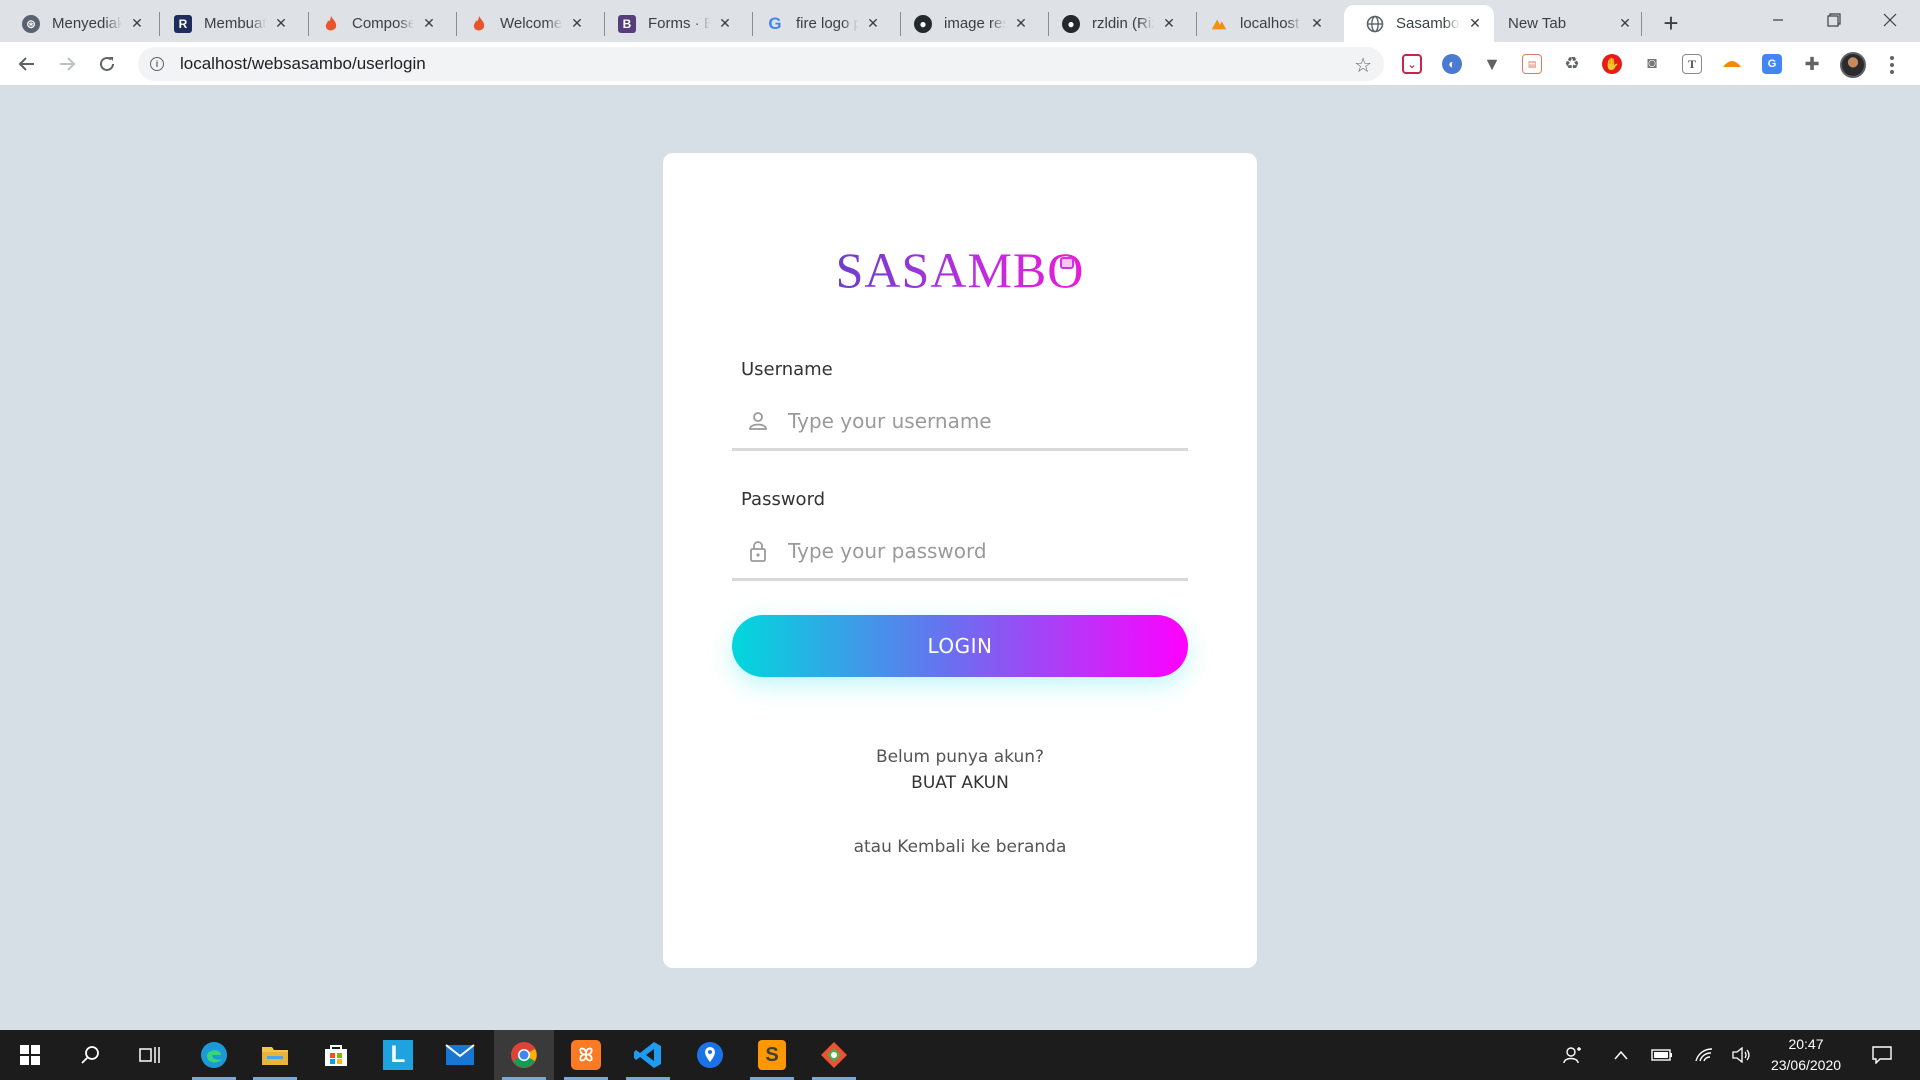 Image resolution: width=1920 pixels, height=1080 pixels. Describe the element at coordinates (1612, 64) in the screenshot. I see `adblock-icon: ✋` at that location.